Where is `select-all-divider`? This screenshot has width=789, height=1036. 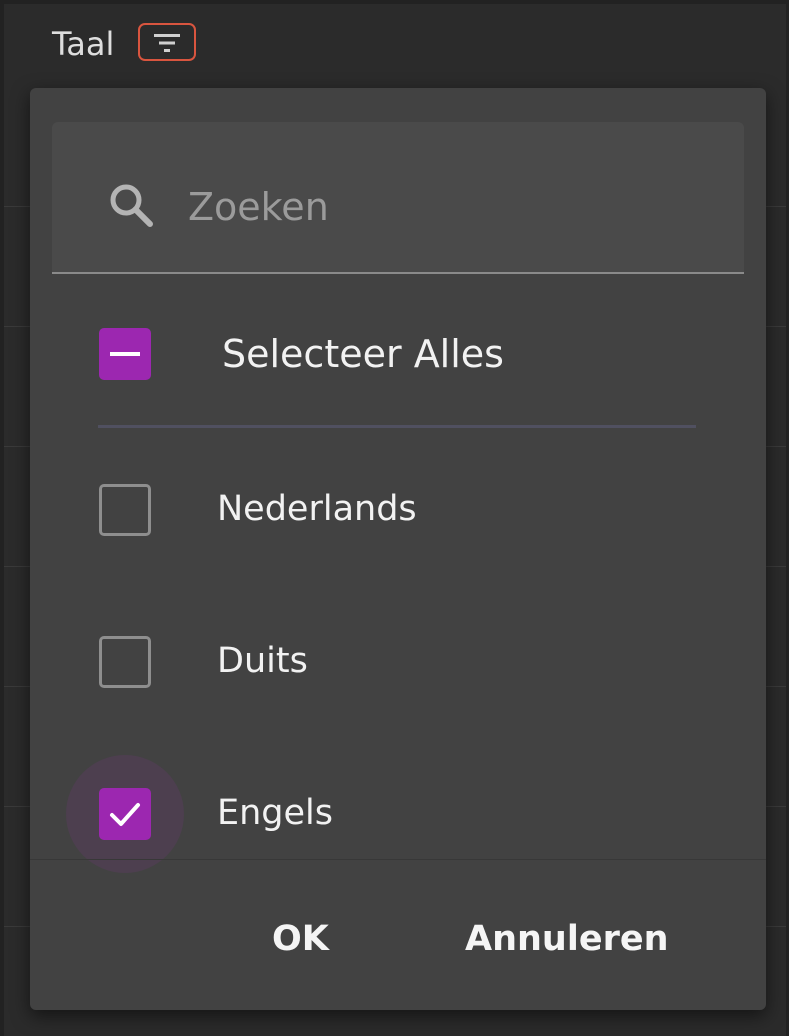 select-all-divider is located at coordinates (397, 426).